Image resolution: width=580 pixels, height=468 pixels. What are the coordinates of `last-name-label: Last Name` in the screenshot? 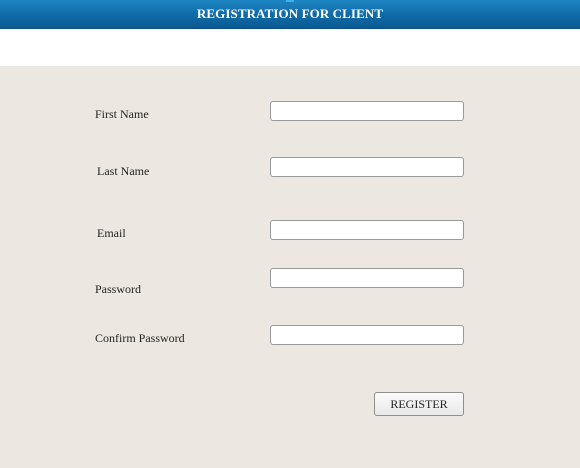 It's located at (123, 171).